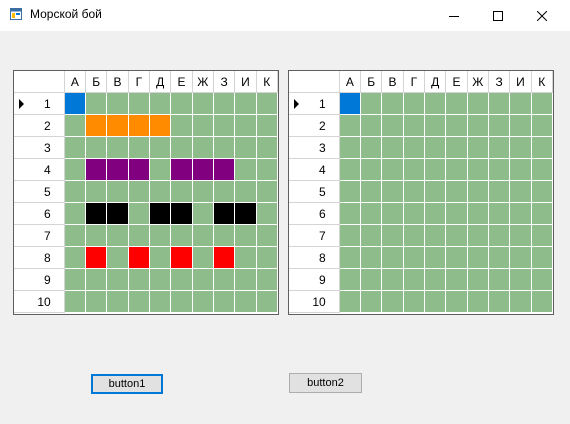  What do you see at coordinates (39, 302) in the screenshot?
I see `row-header: 10` at bounding box center [39, 302].